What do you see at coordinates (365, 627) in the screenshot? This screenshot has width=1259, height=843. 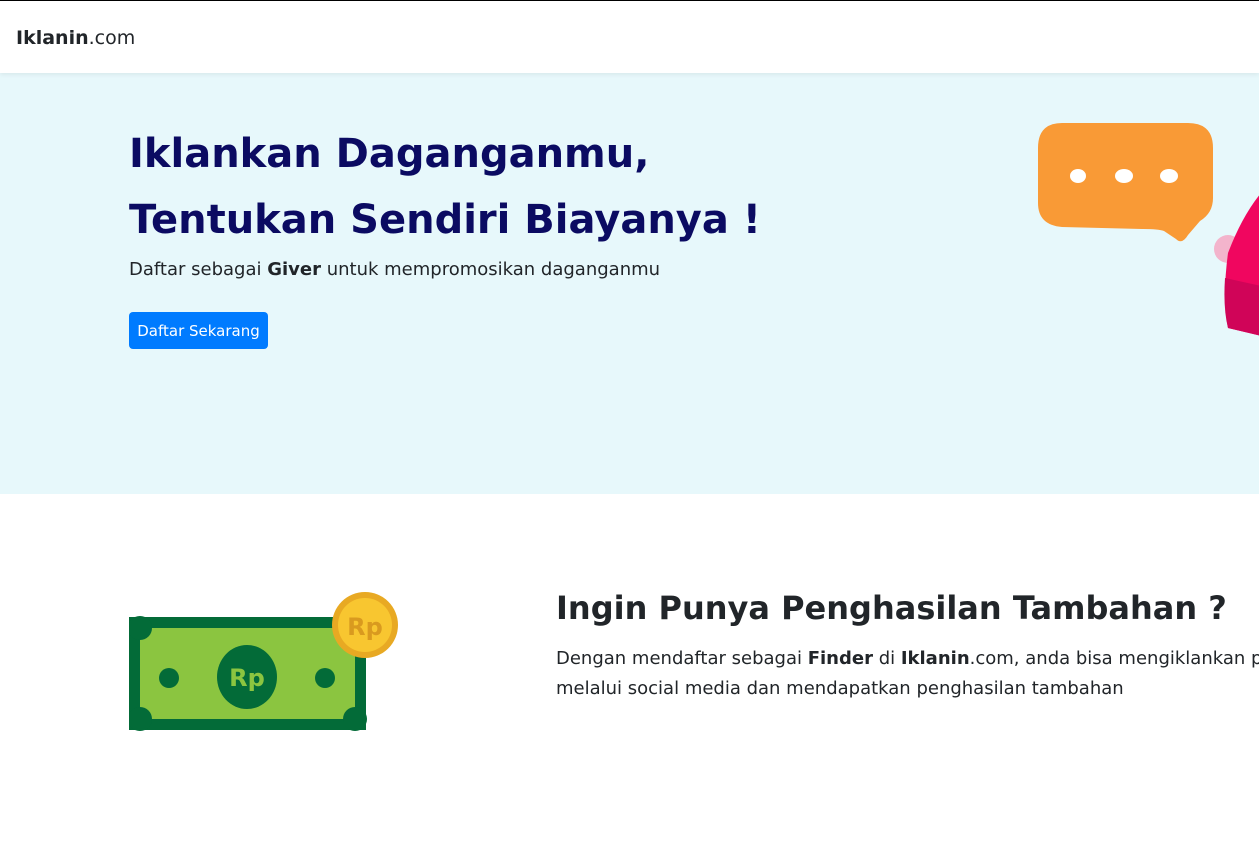 I see `coin-label: Rp` at bounding box center [365, 627].